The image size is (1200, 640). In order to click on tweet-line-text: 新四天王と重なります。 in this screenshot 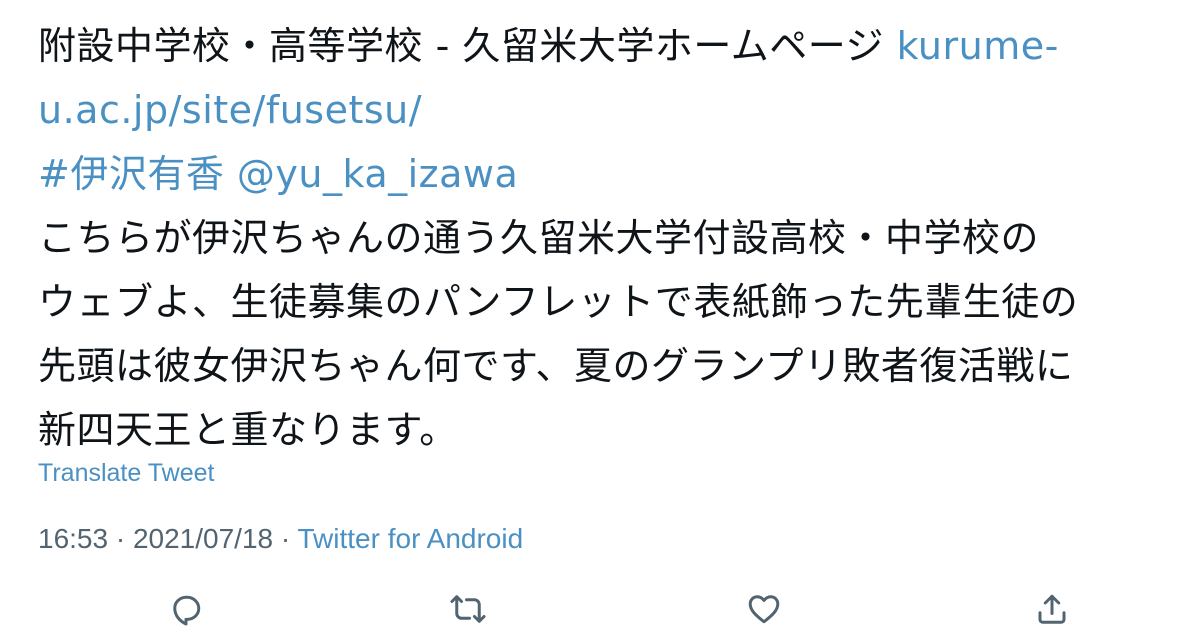, I will do `click(248, 430)`.